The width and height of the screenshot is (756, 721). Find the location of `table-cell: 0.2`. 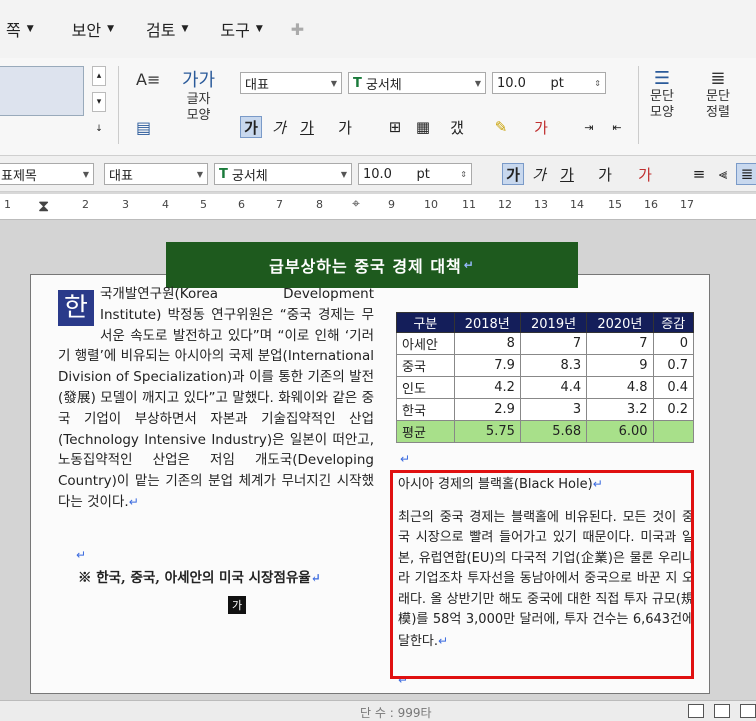

table-cell: 0.2 is located at coordinates (673, 409).